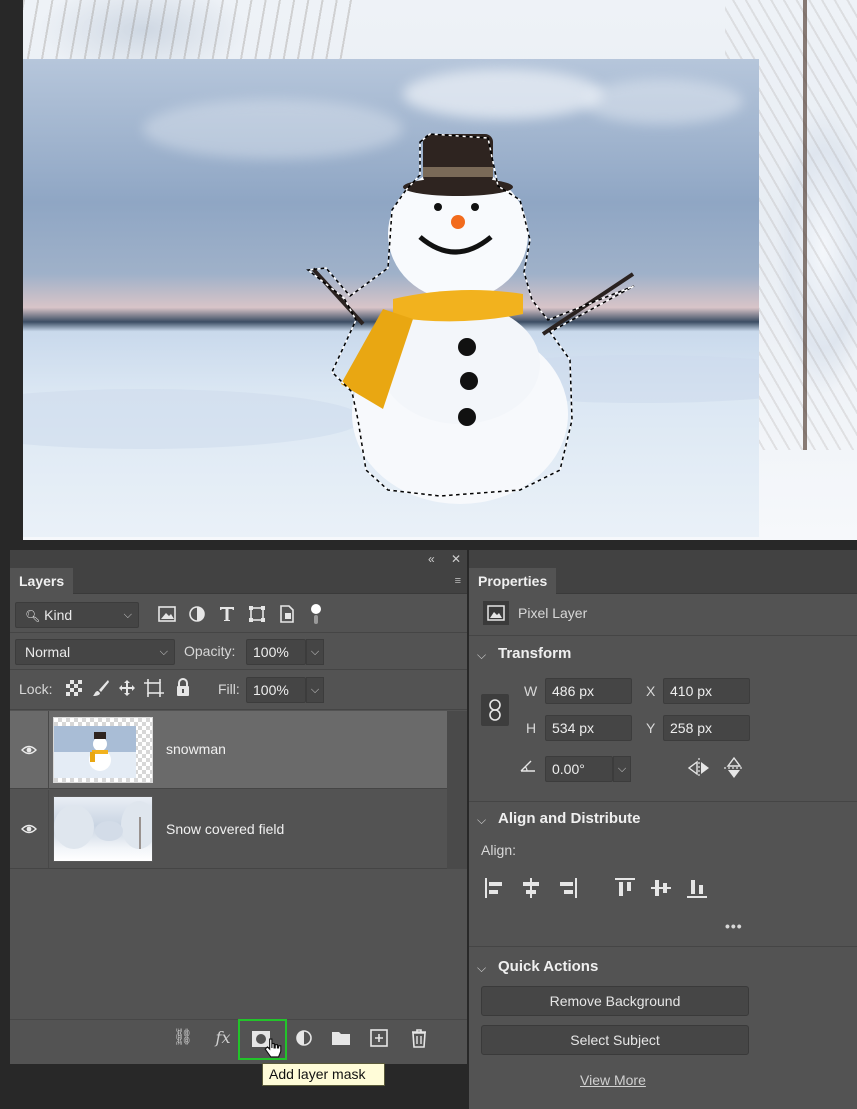  What do you see at coordinates (588, 728) in the screenshot?
I see `height-input: 534 px` at bounding box center [588, 728].